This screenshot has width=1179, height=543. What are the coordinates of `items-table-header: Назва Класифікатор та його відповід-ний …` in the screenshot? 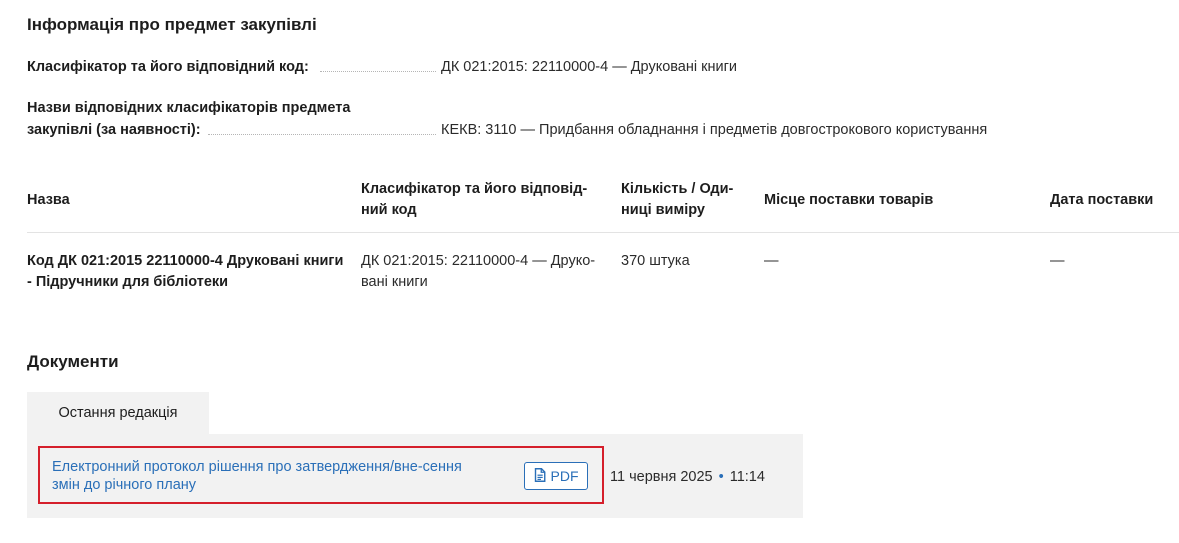 It's located at (603, 203).